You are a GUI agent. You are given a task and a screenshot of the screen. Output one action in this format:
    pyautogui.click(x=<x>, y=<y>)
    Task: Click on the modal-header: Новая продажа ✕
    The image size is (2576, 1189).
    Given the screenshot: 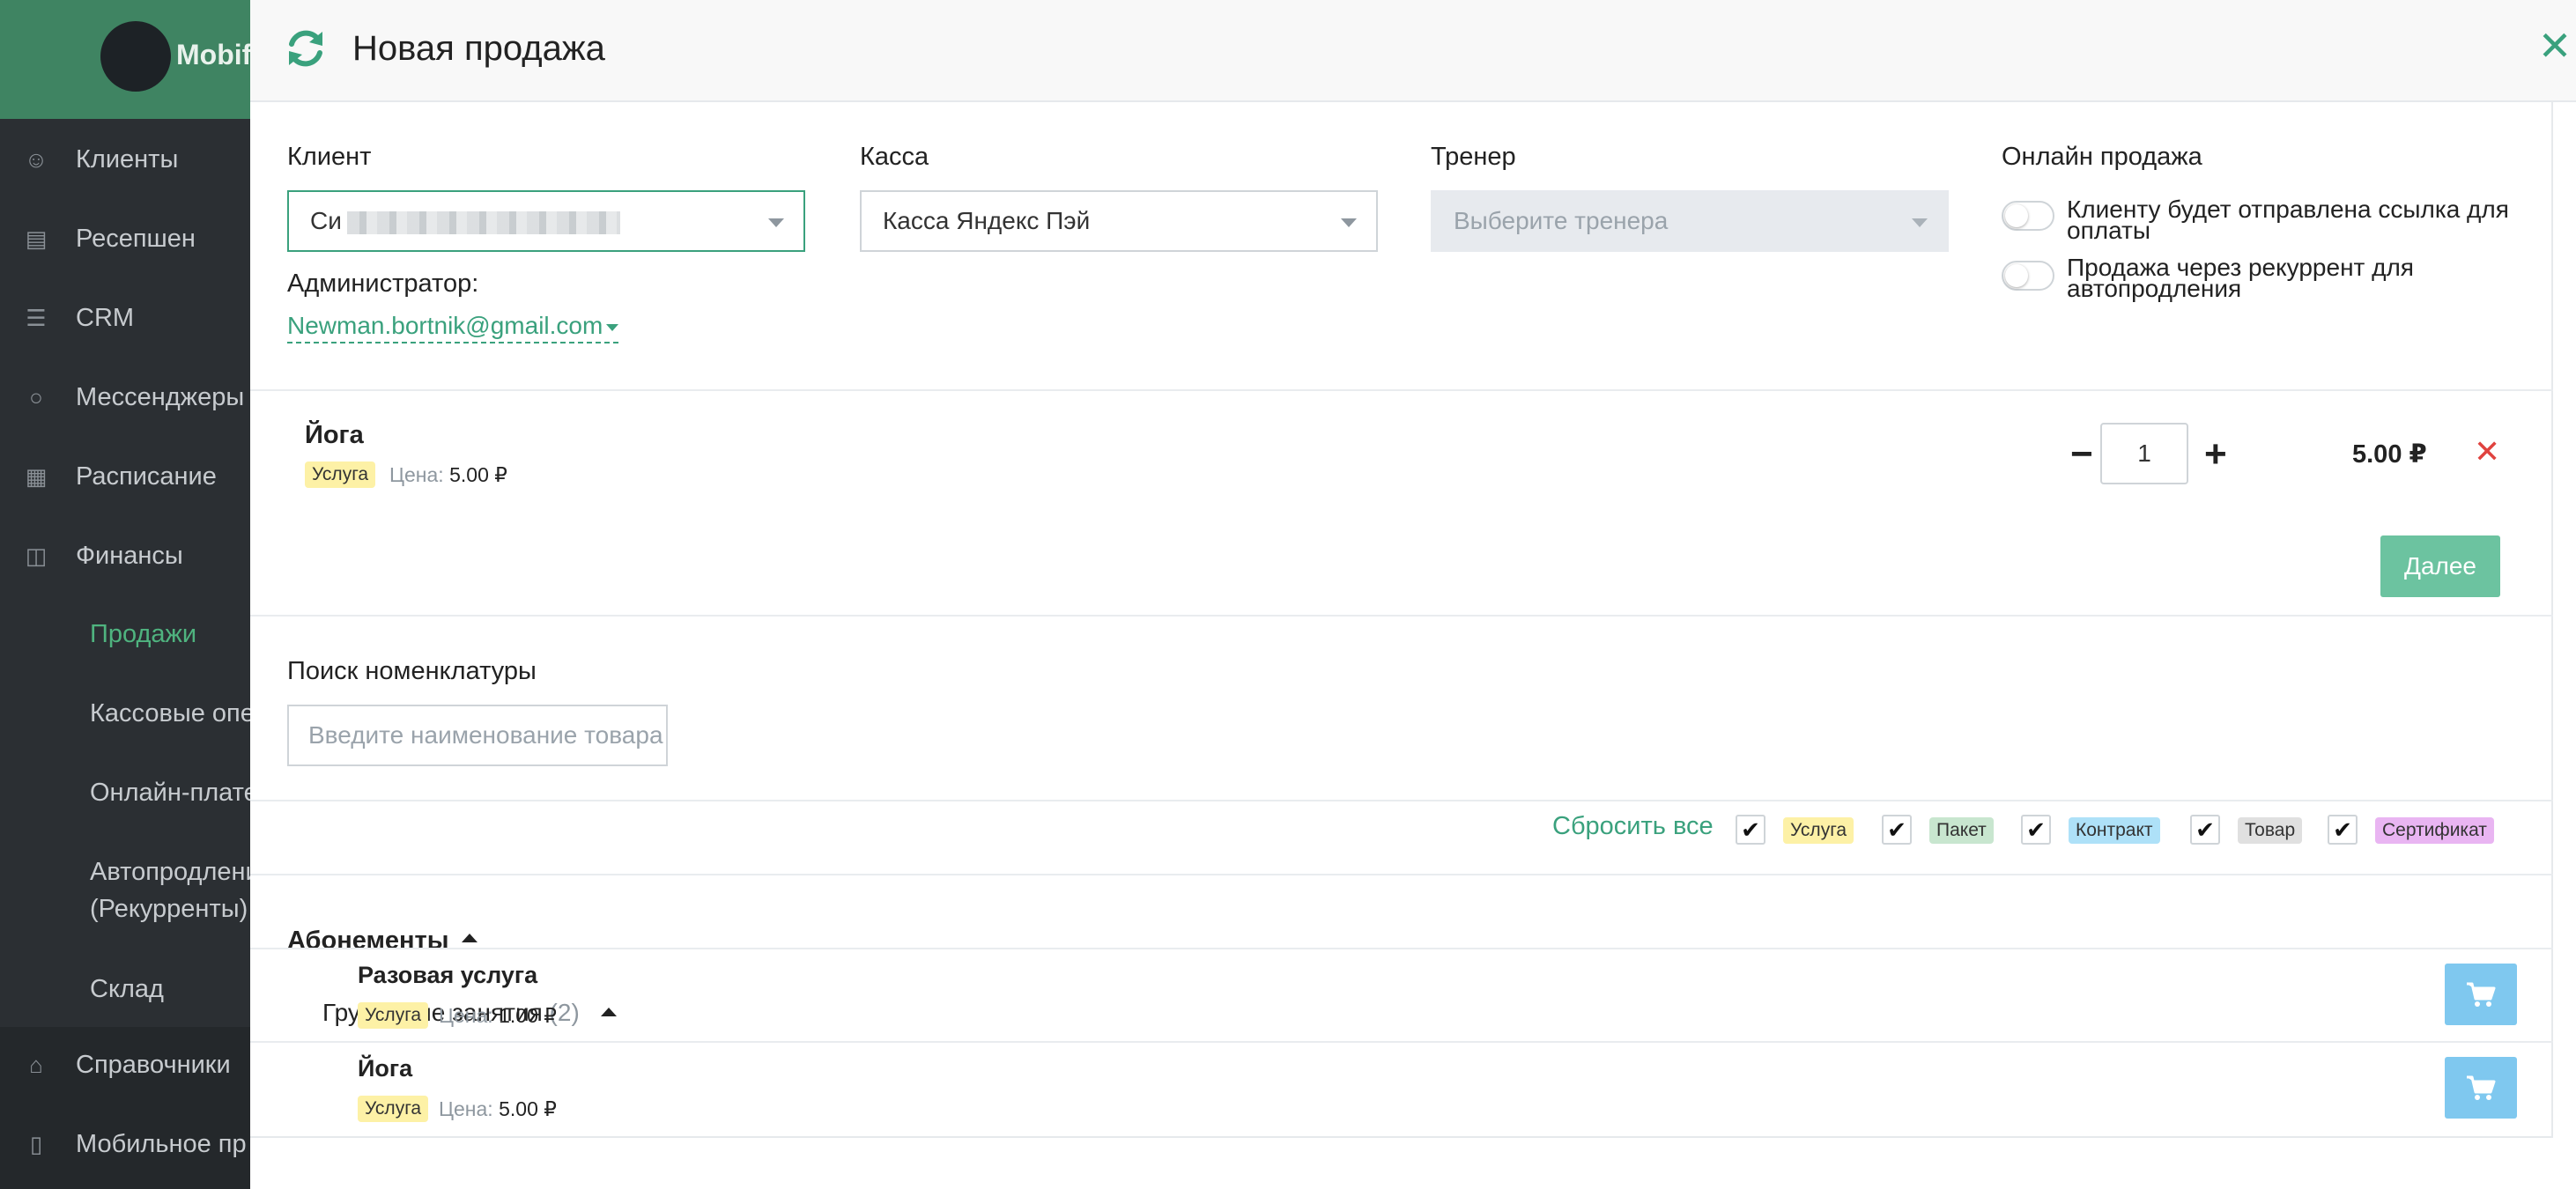 What is the action you would take?
    pyautogui.click(x=1413, y=51)
    